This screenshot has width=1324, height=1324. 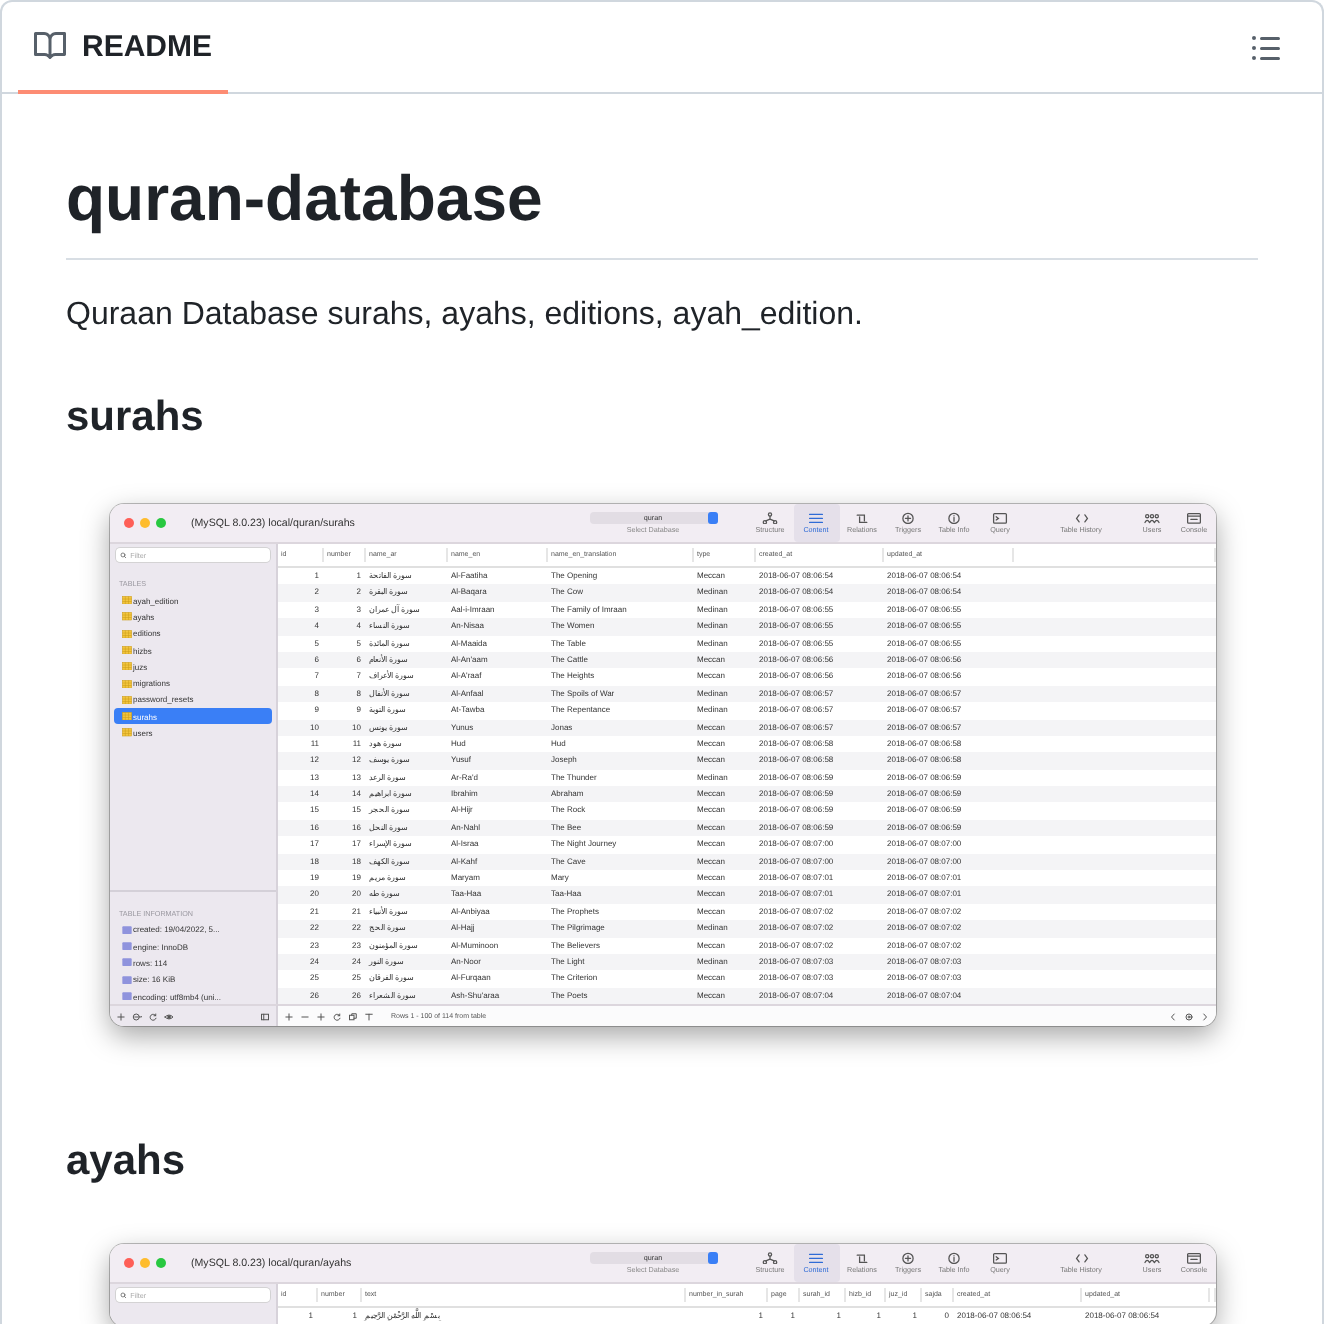 I want to click on book-icon, so click(x=50, y=46).